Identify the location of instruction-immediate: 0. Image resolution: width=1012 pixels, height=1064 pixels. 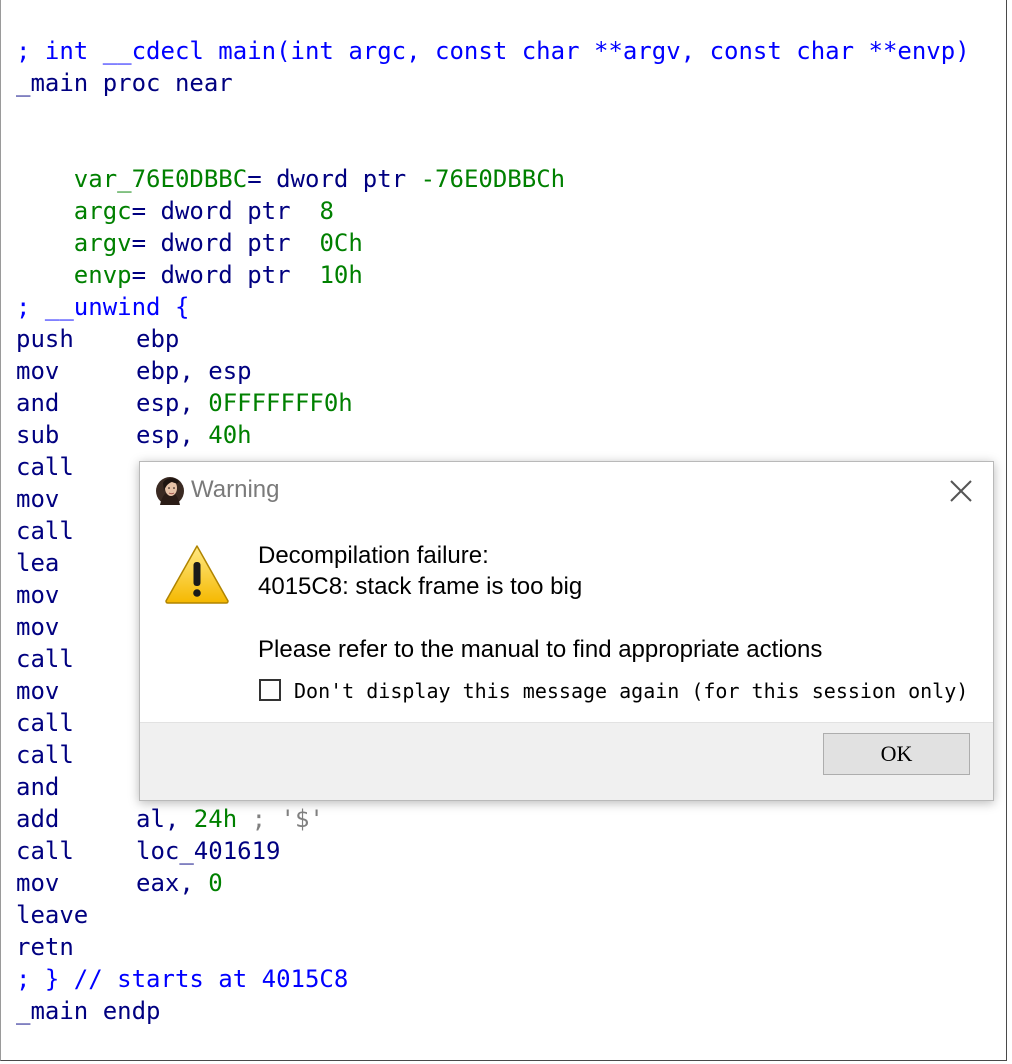
(215, 883).